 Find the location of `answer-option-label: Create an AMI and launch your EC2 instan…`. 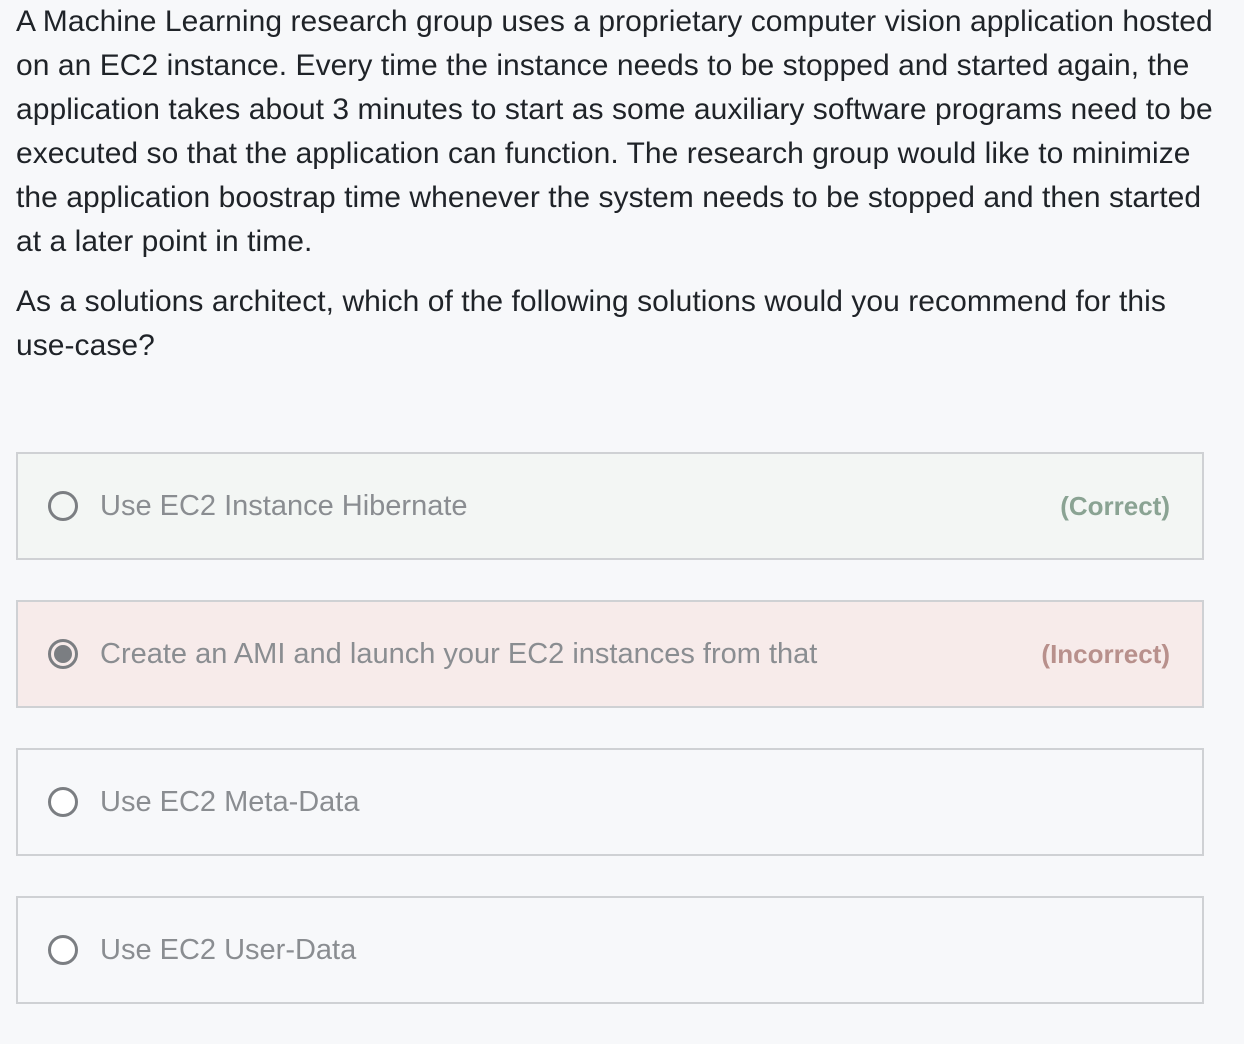

answer-option-label: Create an AMI and launch your EC2 instan… is located at coordinates (459, 653).